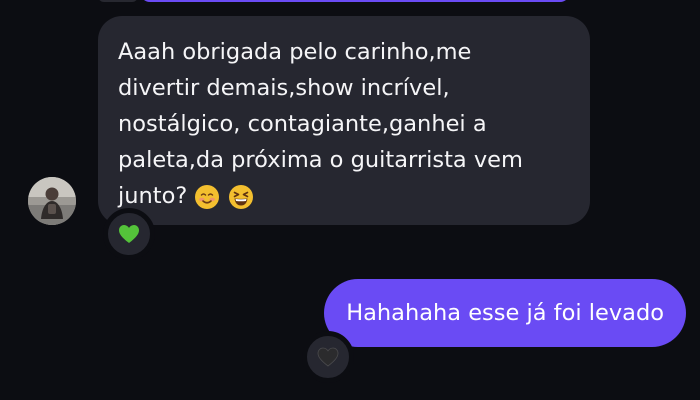  What do you see at coordinates (52, 201) in the screenshot?
I see `avatar` at bounding box center [52, 201].